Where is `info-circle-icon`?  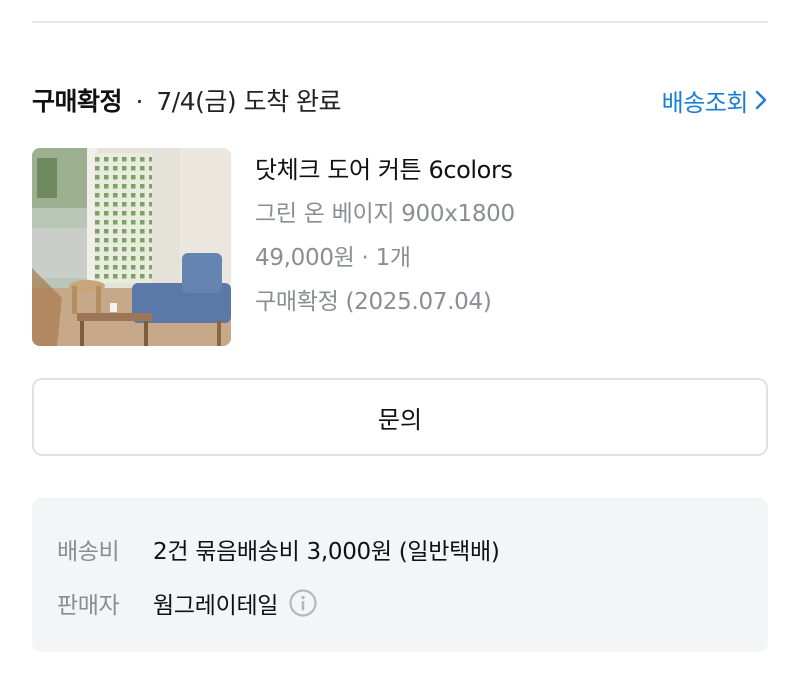 info-circle-icon is located at coordinates (303, 603).